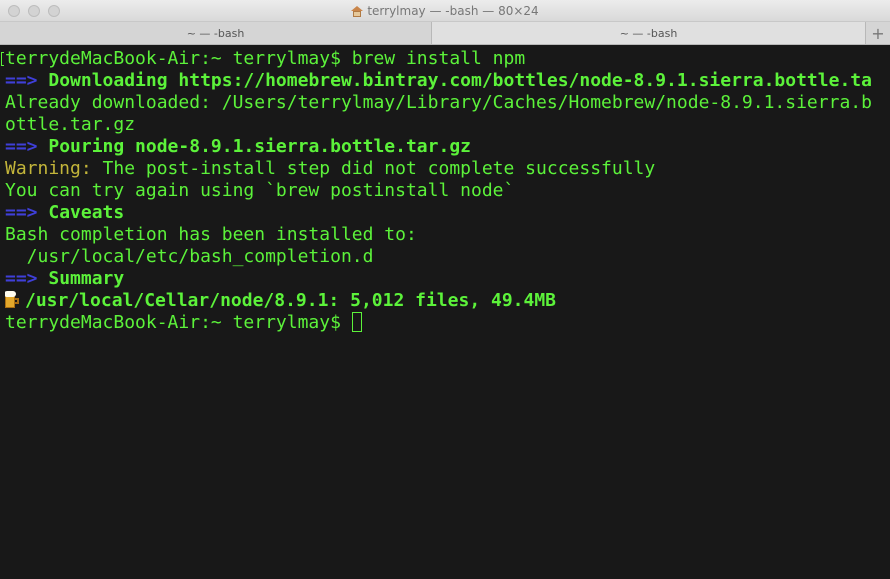  What do you see at coordinates (254, 146) in the screenshot?
I see `line-text: Pouring node-8.9.1.sierra.bottle.tar.gz` at bounding box center [254, 146].